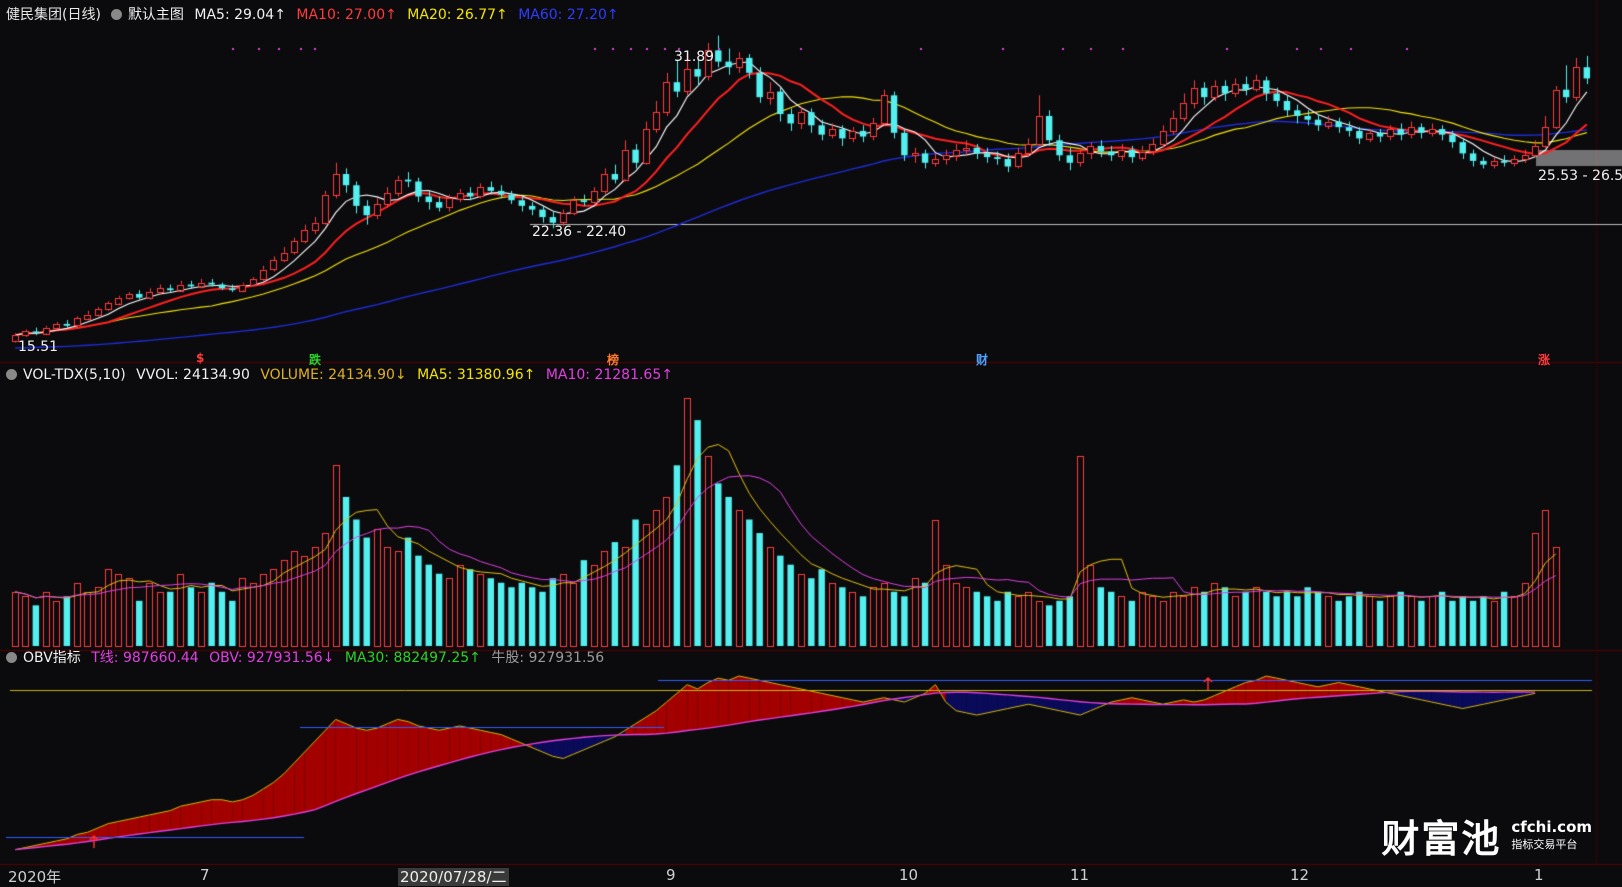  Describe the element at coordinates (1300, 875) in the screenshot. I see `x-axis-month-label: 12` at that location.